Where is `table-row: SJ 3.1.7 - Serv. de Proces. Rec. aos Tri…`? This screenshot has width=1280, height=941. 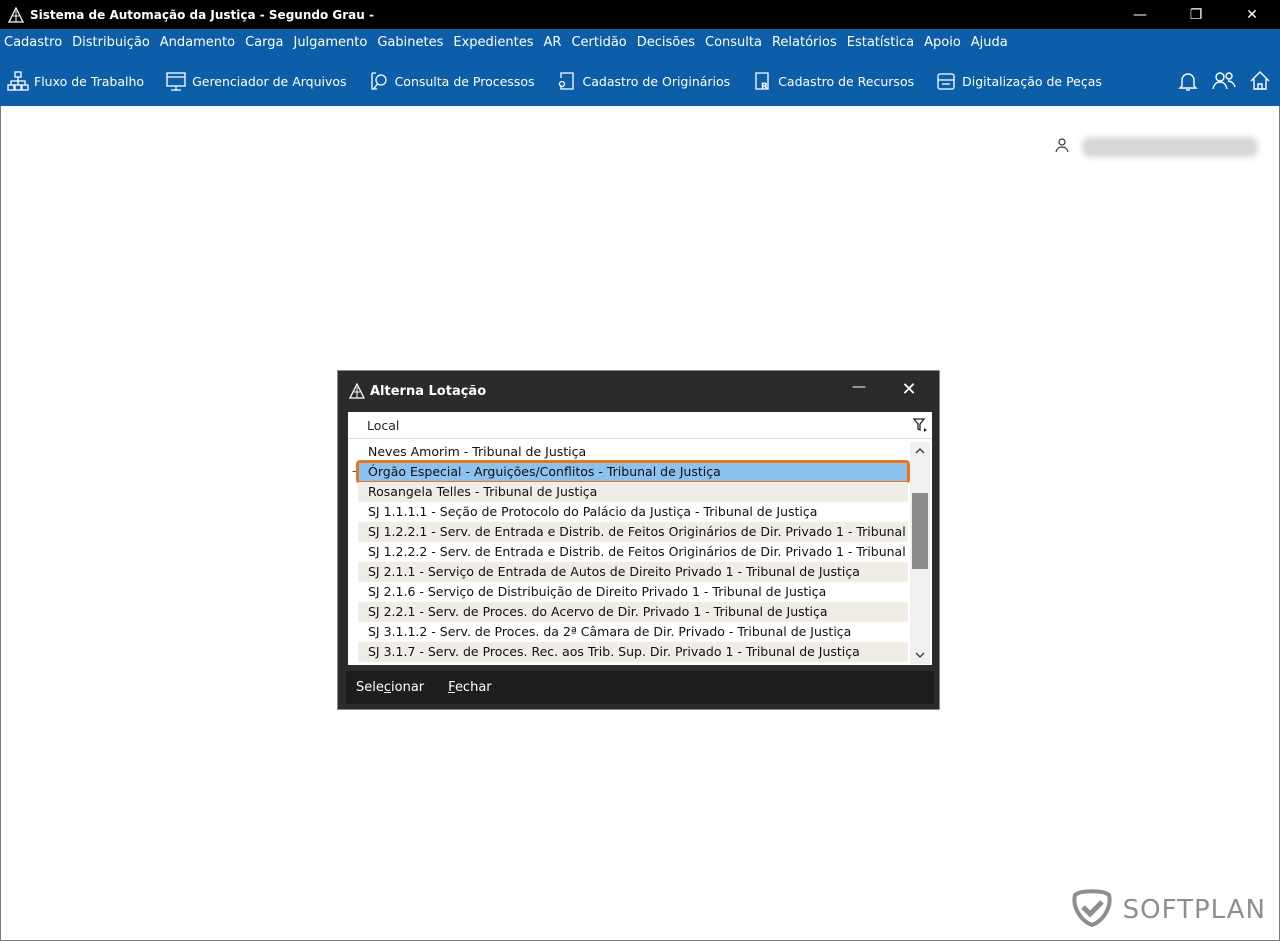 table-row: SJ 3.1.7 - Serv. de Proces. Rec. aos Tri… is located at coordinates (633, 652).